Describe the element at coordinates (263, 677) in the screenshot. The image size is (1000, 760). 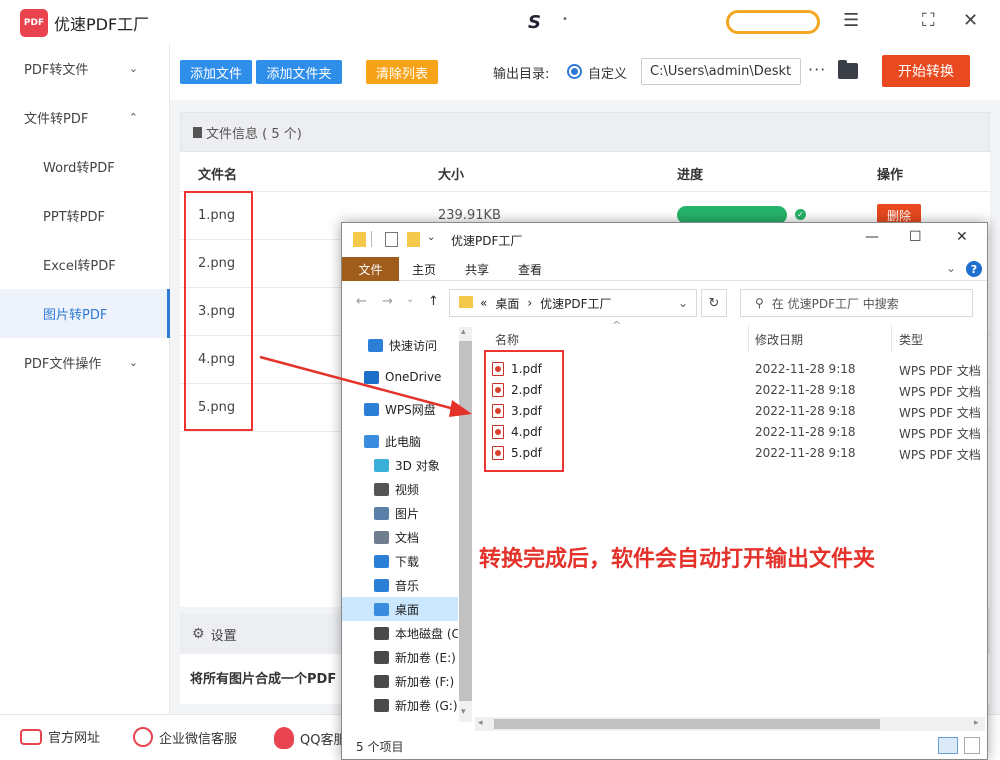
I see `merge-option-label: 将所有图片合成一个PDF` at that location.